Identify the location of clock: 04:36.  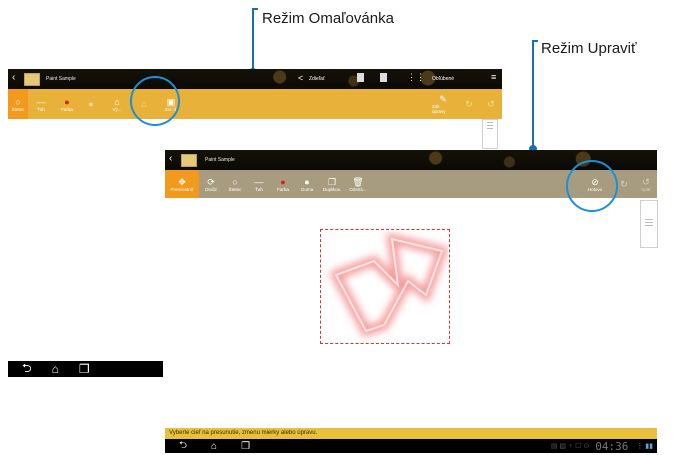
(612, 446).